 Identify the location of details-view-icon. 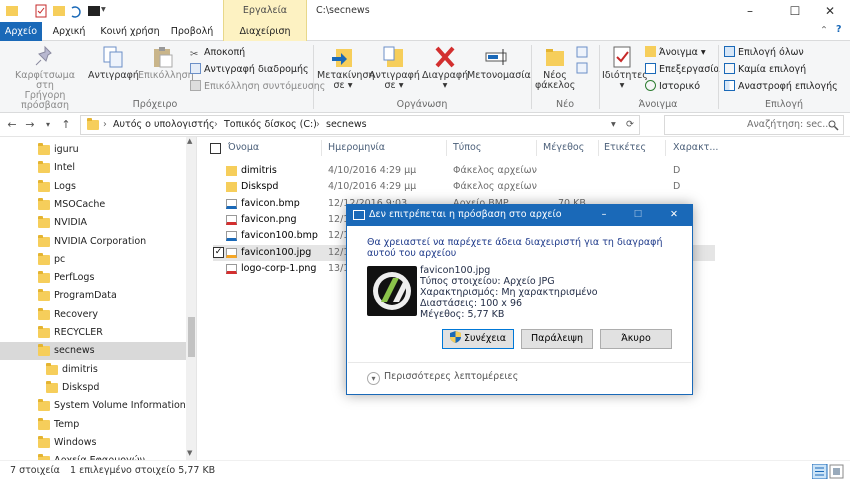
(820, 471).